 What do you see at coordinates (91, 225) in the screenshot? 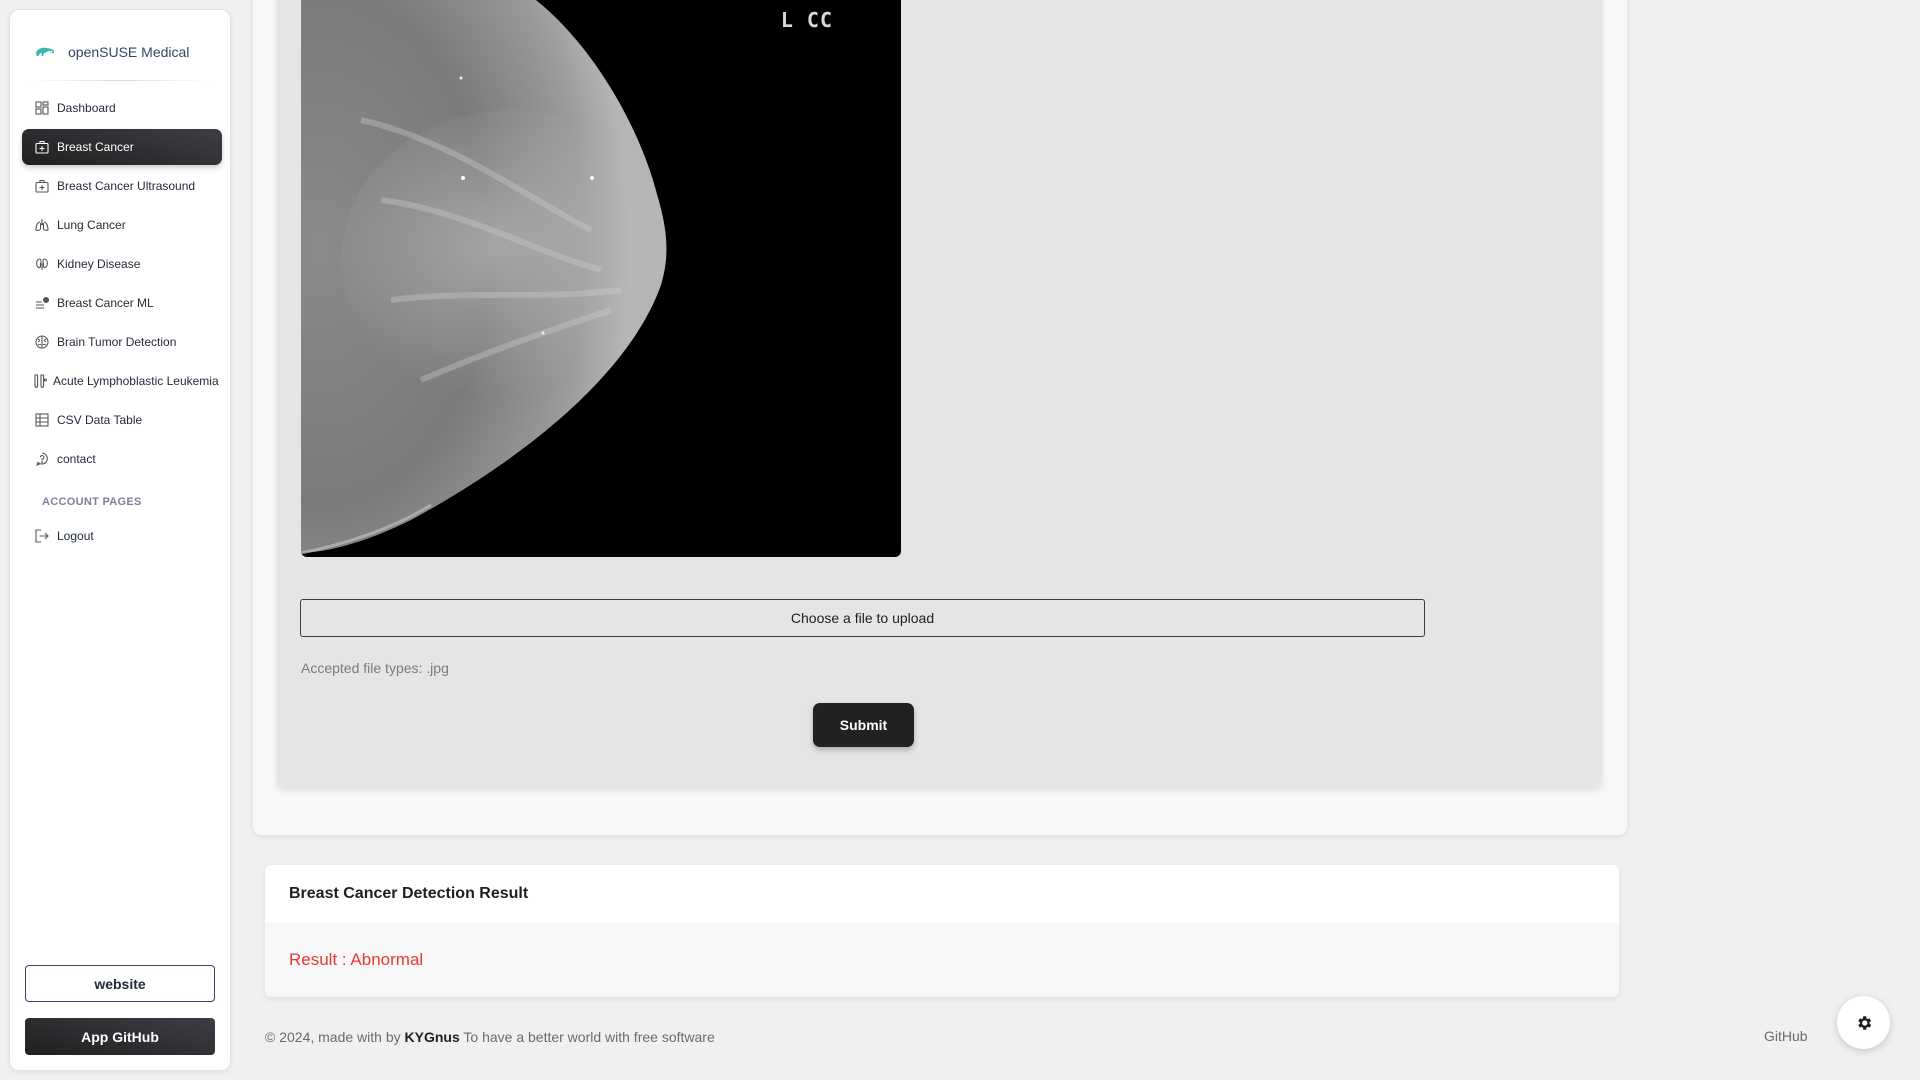
I see `sidebar-item-label: Lung Cancer` at bounding box center [91, 225].